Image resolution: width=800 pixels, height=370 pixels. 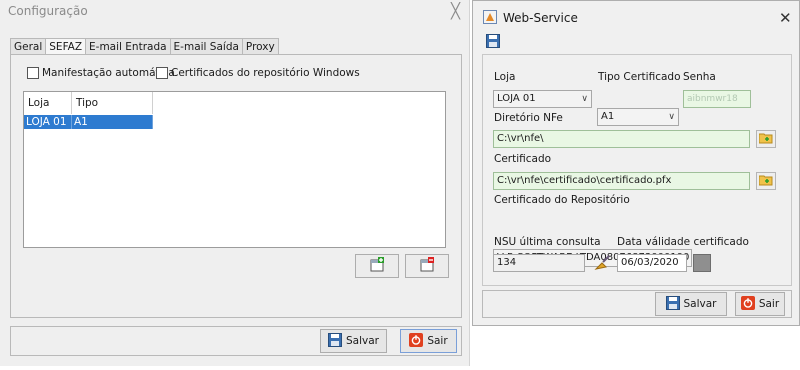 What do you see at coordinates (621, 181) in the screenshot?
I see `certificate-field: C:\vr\nfe\certificado\certificado.pfx` at bounding box center [621, 181].